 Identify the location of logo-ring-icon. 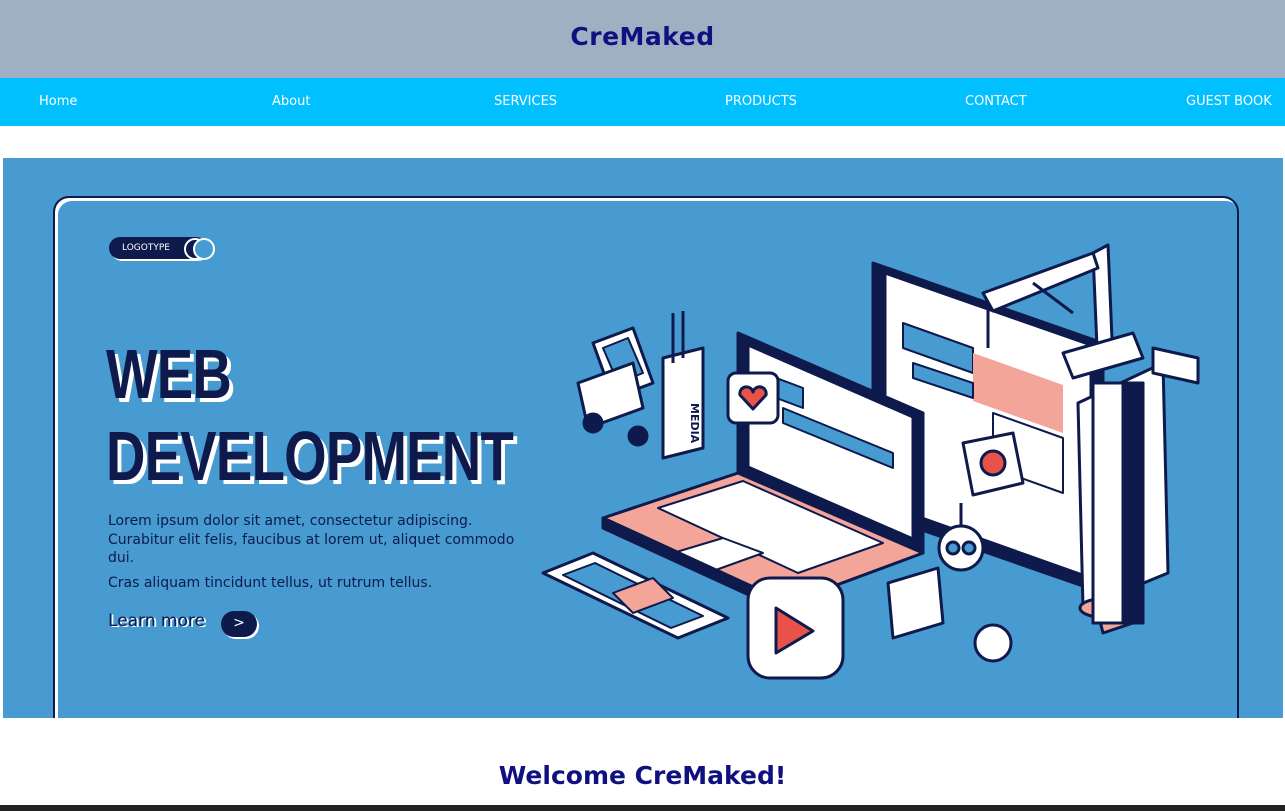
(204, 249).